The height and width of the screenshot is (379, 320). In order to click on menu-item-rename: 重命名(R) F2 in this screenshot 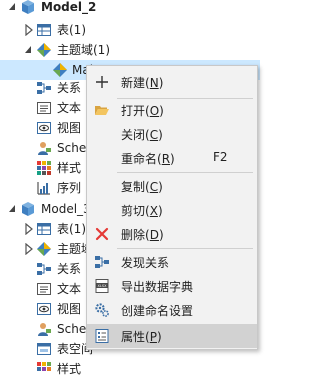, I will do `click(172, 158)`.